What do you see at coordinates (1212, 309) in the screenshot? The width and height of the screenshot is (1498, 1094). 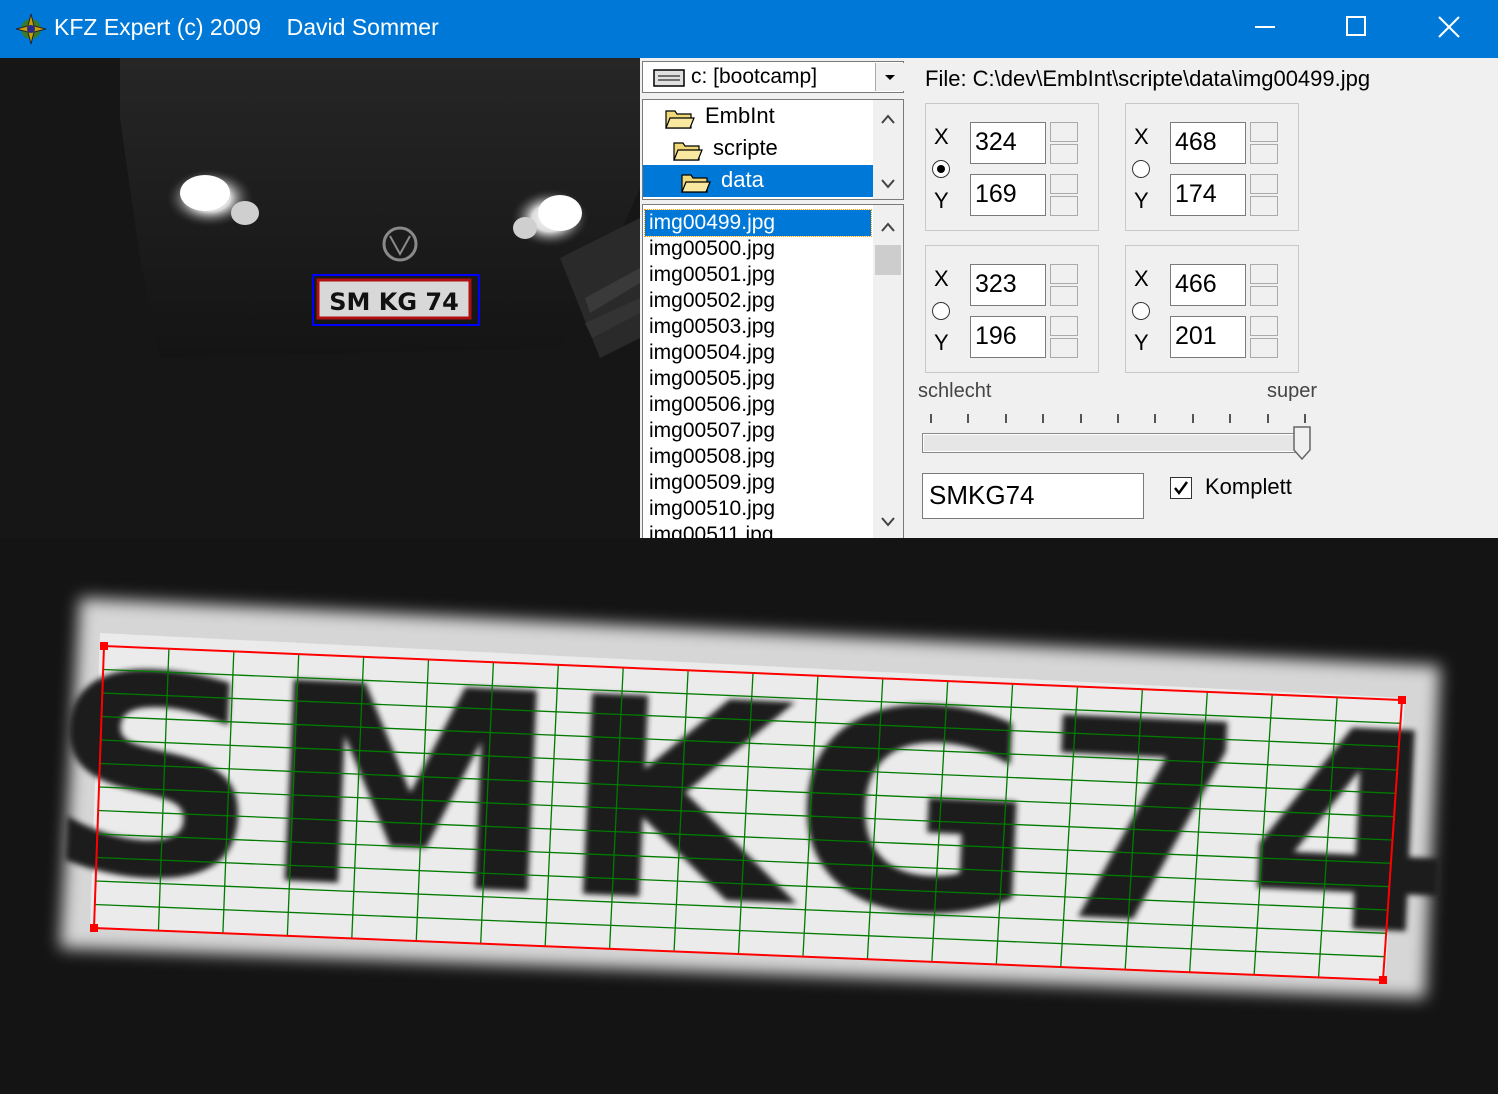 I see `point-group-bottom-right: X Y 466 201` at bounding box center [1212, 309].